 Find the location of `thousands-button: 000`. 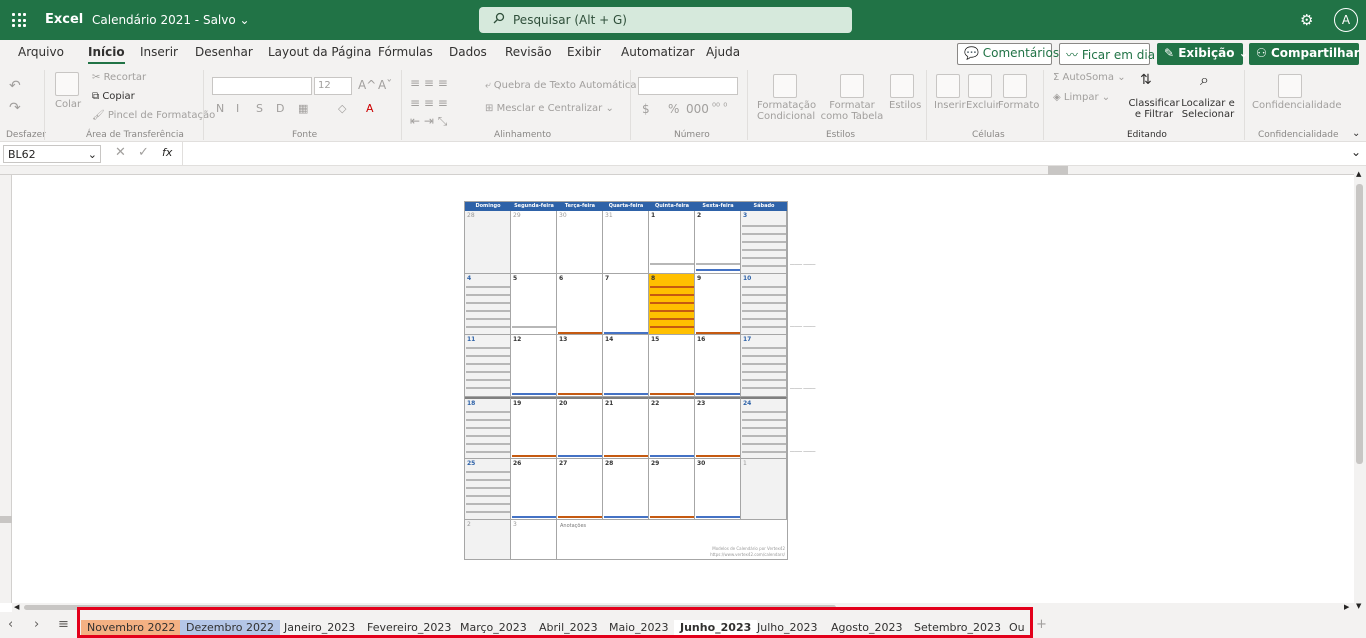

thousands-button: 000 is located at coordinates (697, 109).